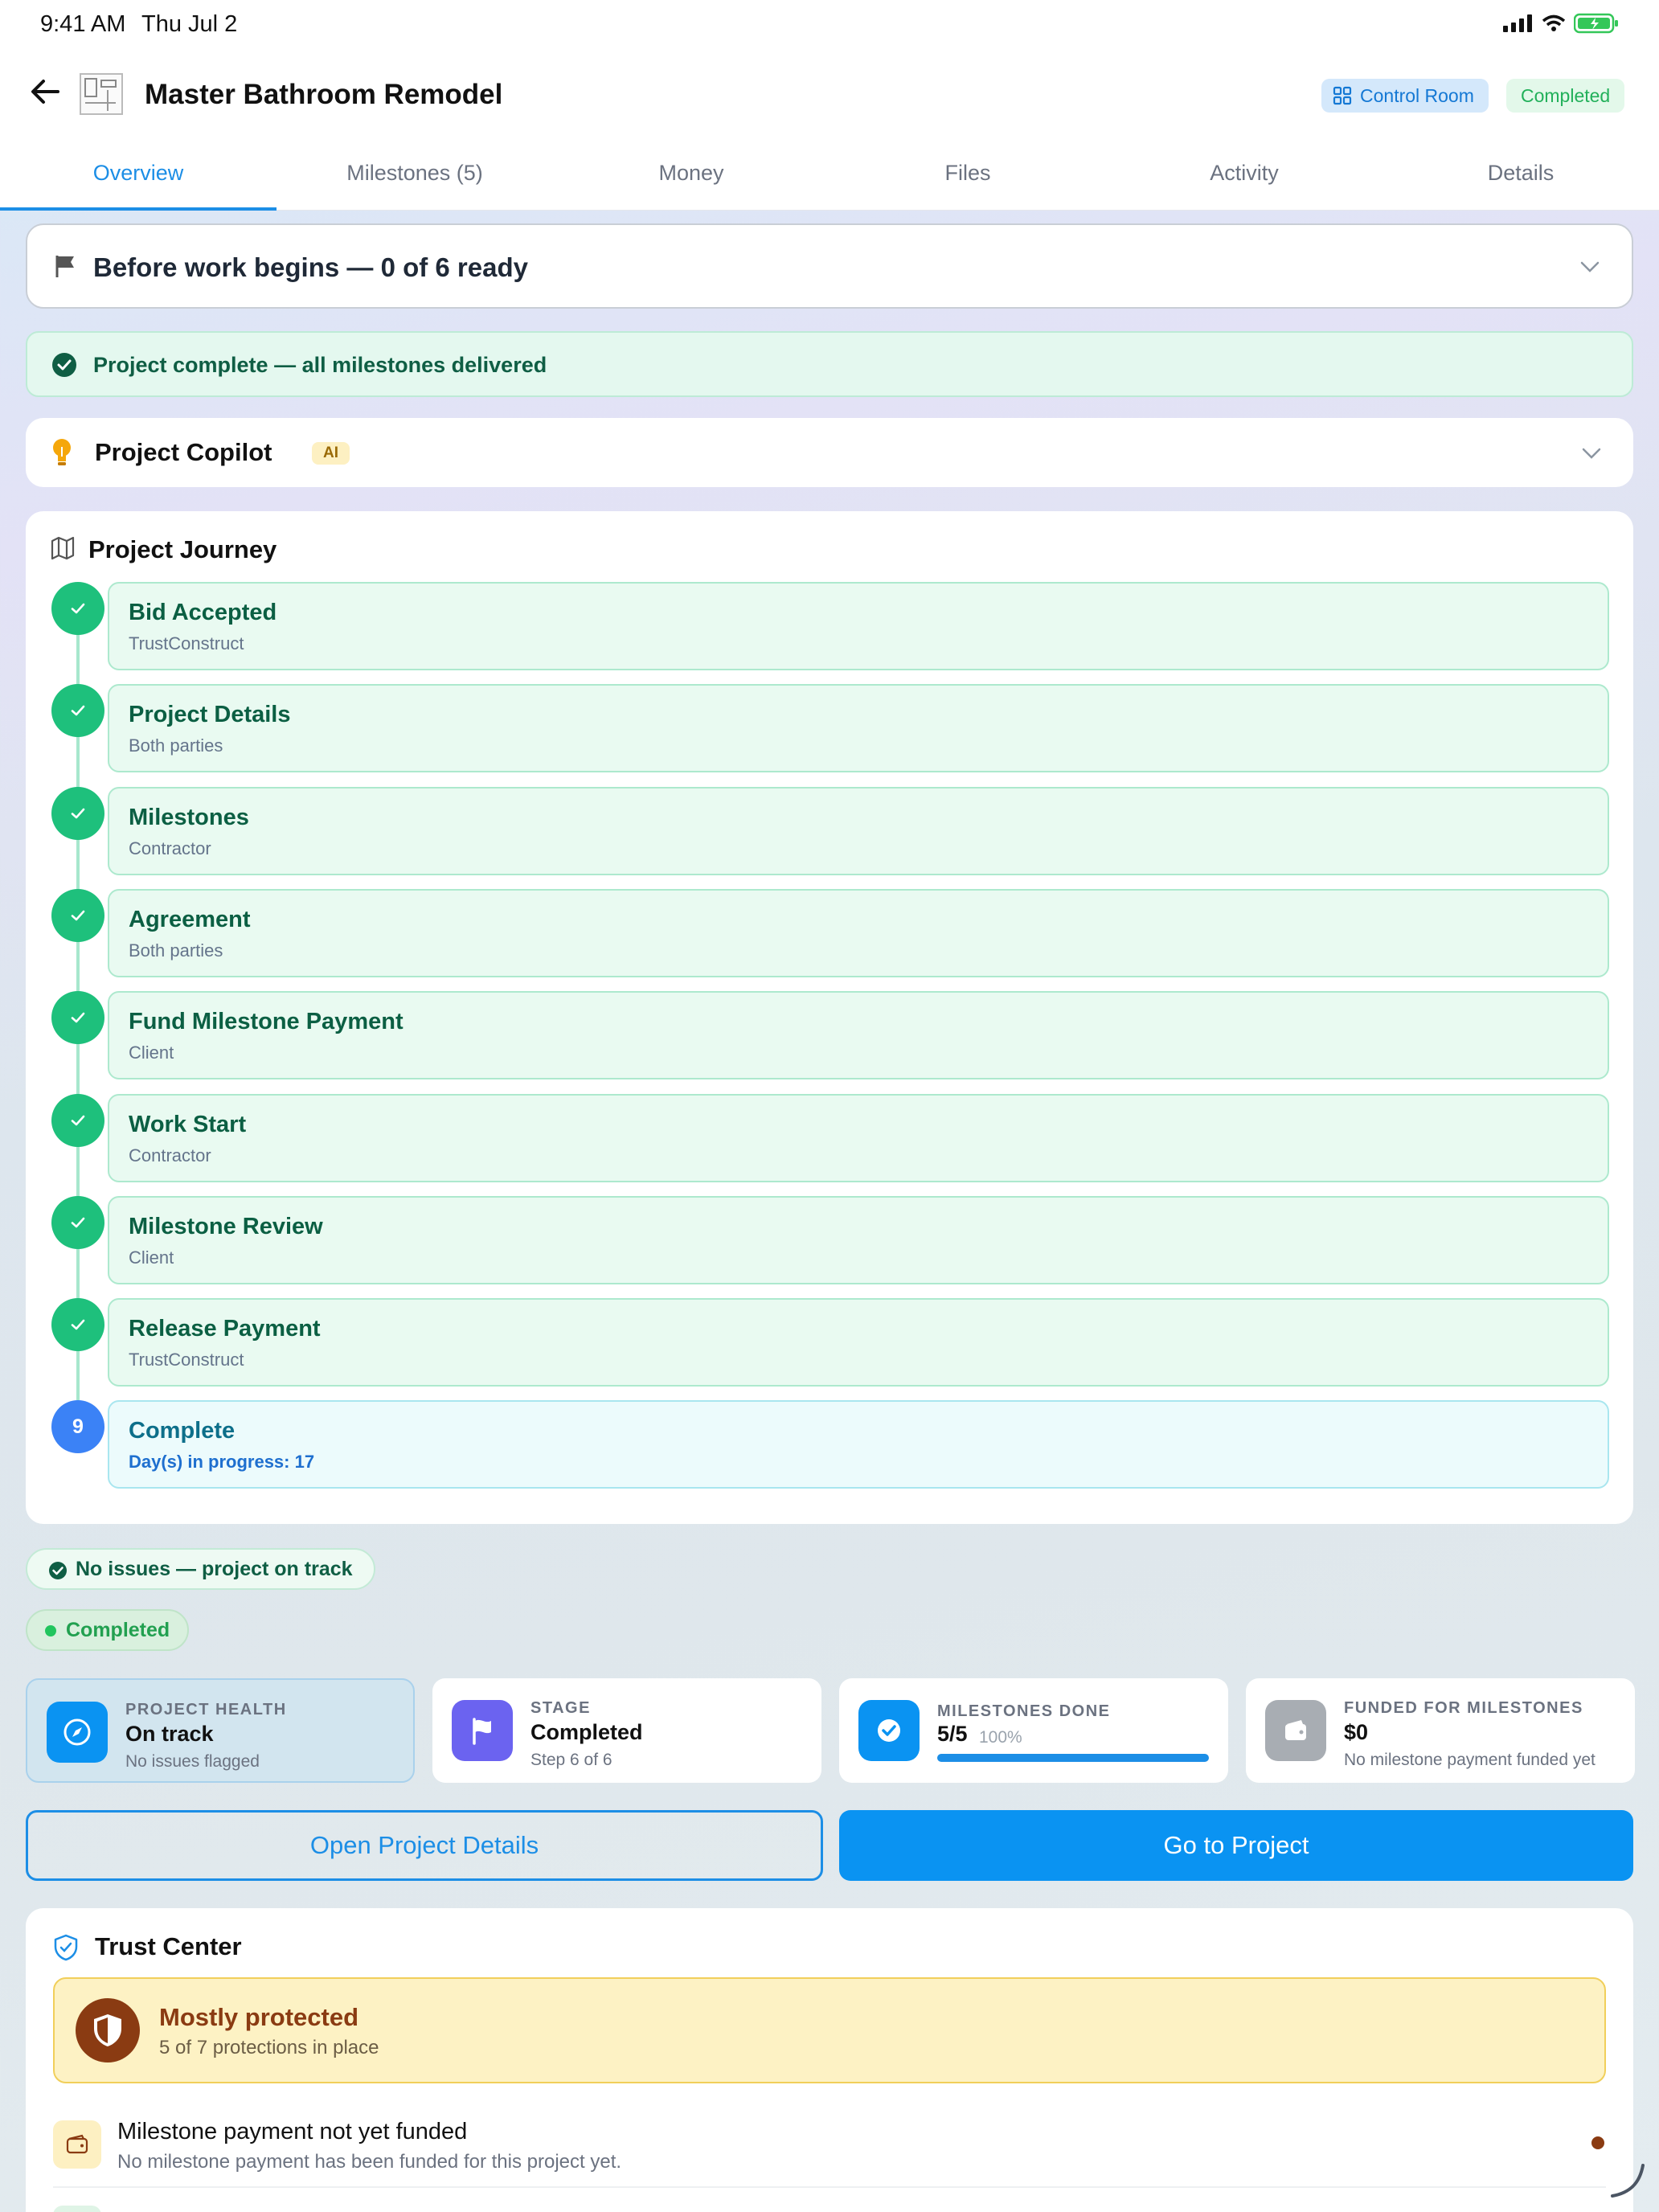  Describe the element at coordinates (1033, 1730) in the screenshot. I see `stat-milestones-done: MILESTONES DONE 5/5 100%` at that location.